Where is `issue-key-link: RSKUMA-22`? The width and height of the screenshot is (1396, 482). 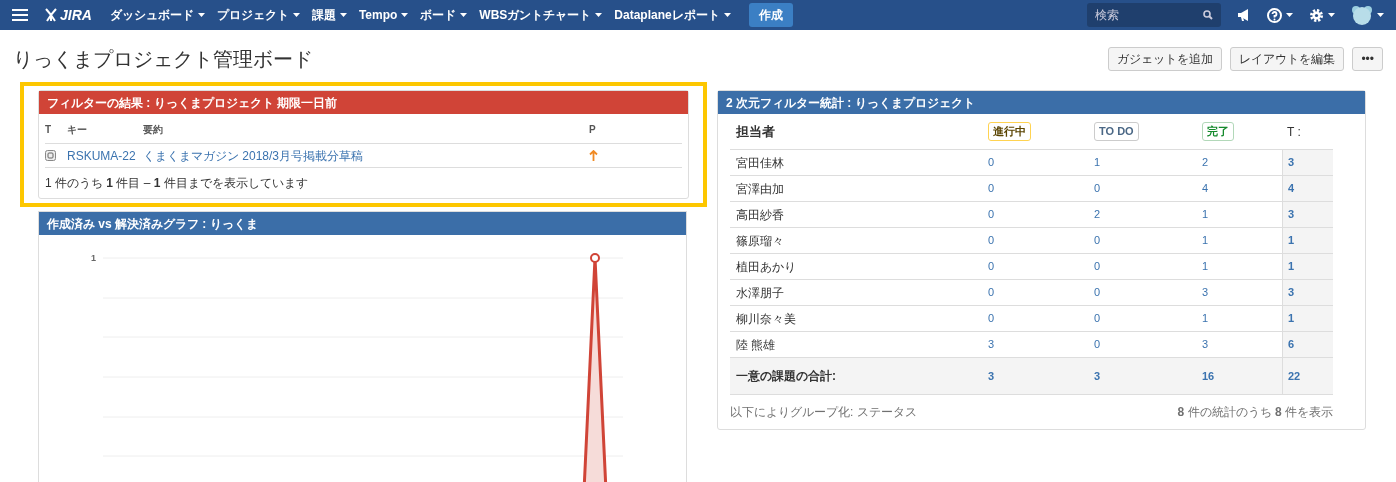
issue-key-link: RSKUMA-22 is located at coordinates (105, 155).